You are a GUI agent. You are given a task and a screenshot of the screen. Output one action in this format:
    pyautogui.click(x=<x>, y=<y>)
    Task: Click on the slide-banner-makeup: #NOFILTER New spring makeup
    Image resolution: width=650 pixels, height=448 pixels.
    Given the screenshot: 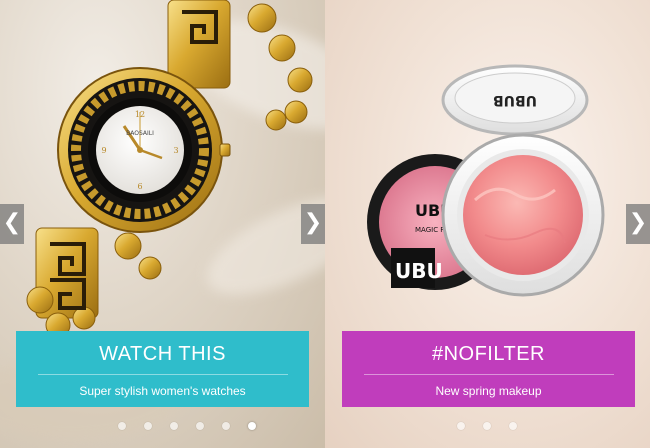 What is the action you would take?
    pyautogui.click(x=488, y=369)
    